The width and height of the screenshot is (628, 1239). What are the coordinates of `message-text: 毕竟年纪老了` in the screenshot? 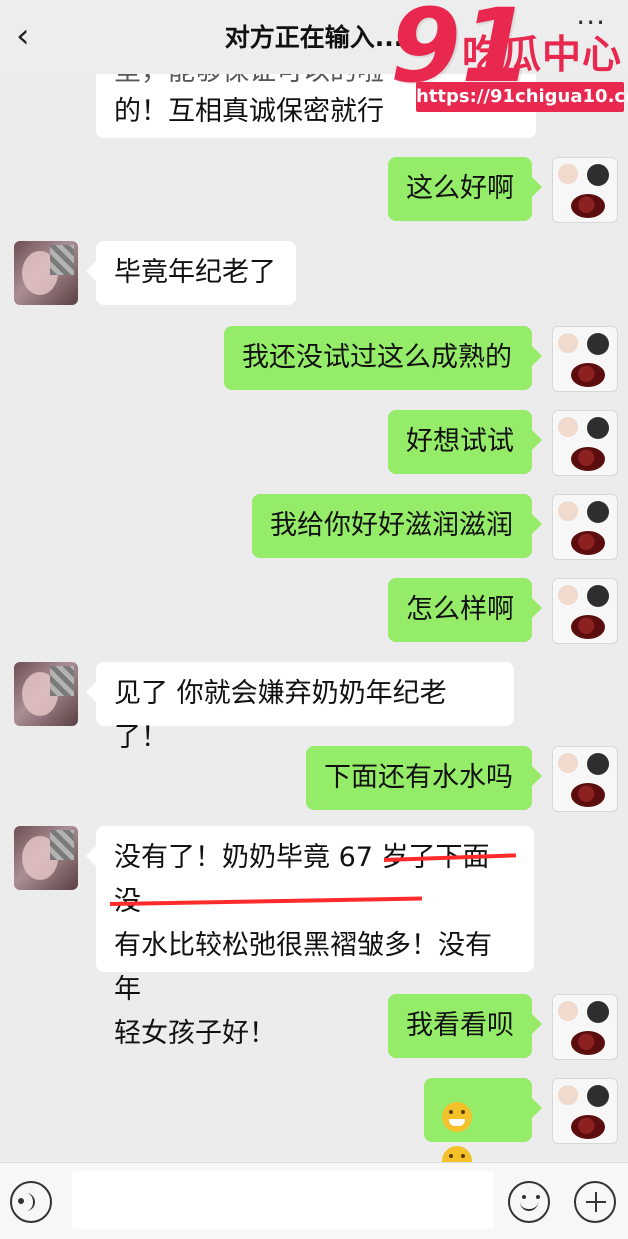 It's located at (195, 272).